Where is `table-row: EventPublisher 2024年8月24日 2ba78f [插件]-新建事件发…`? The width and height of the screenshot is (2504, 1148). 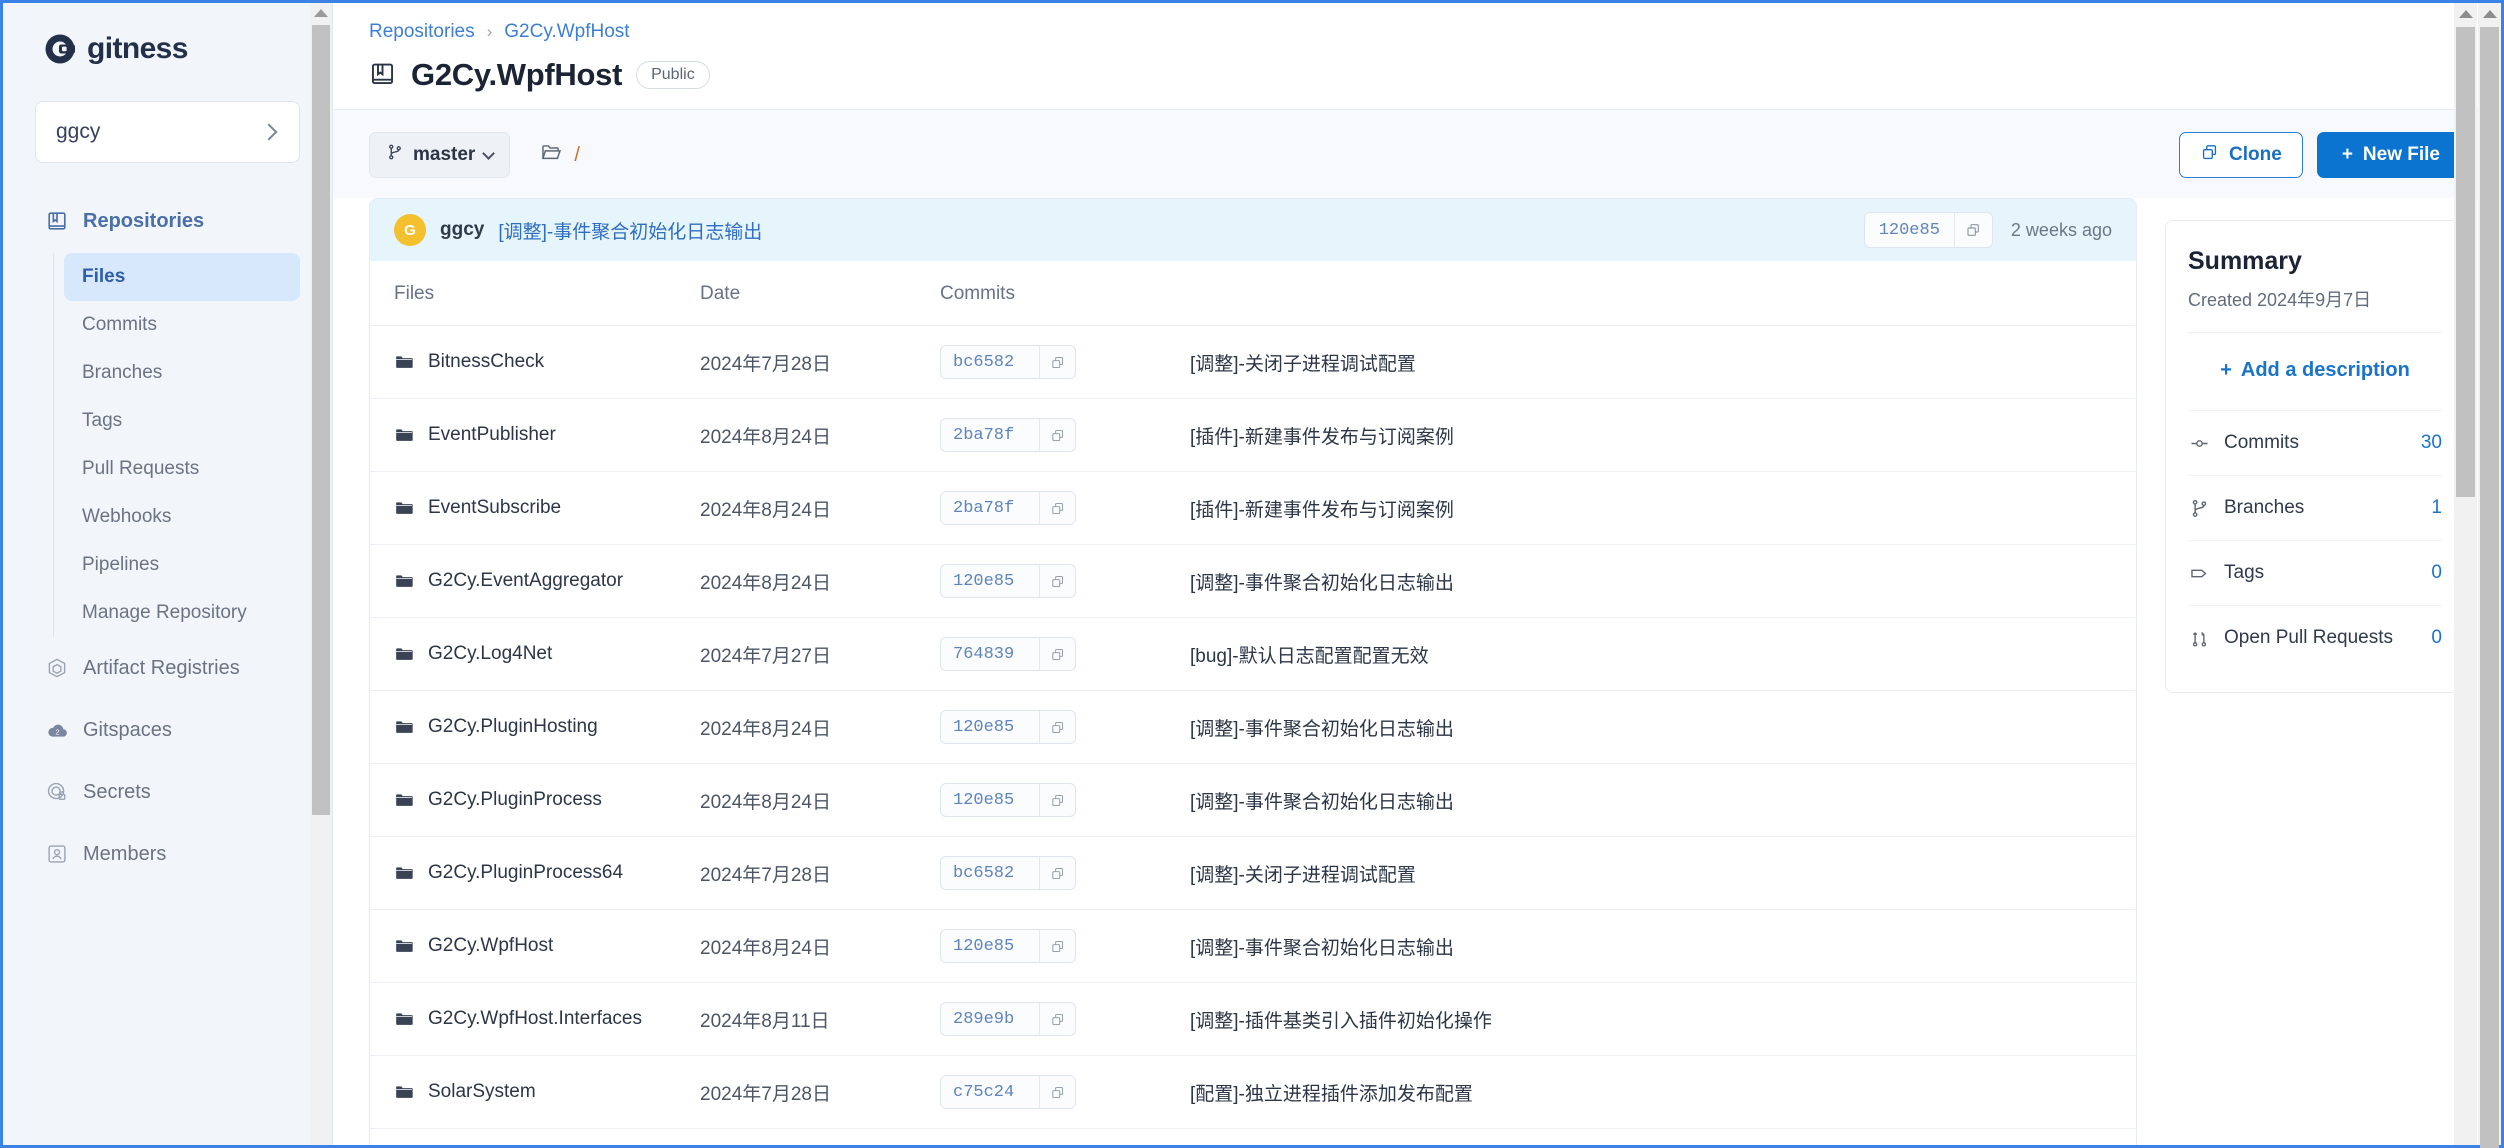 table-row: EventPublisher 2024年8月24日 2ba78f [插件]-新建事件发… is located at coordinates (1253, 435).